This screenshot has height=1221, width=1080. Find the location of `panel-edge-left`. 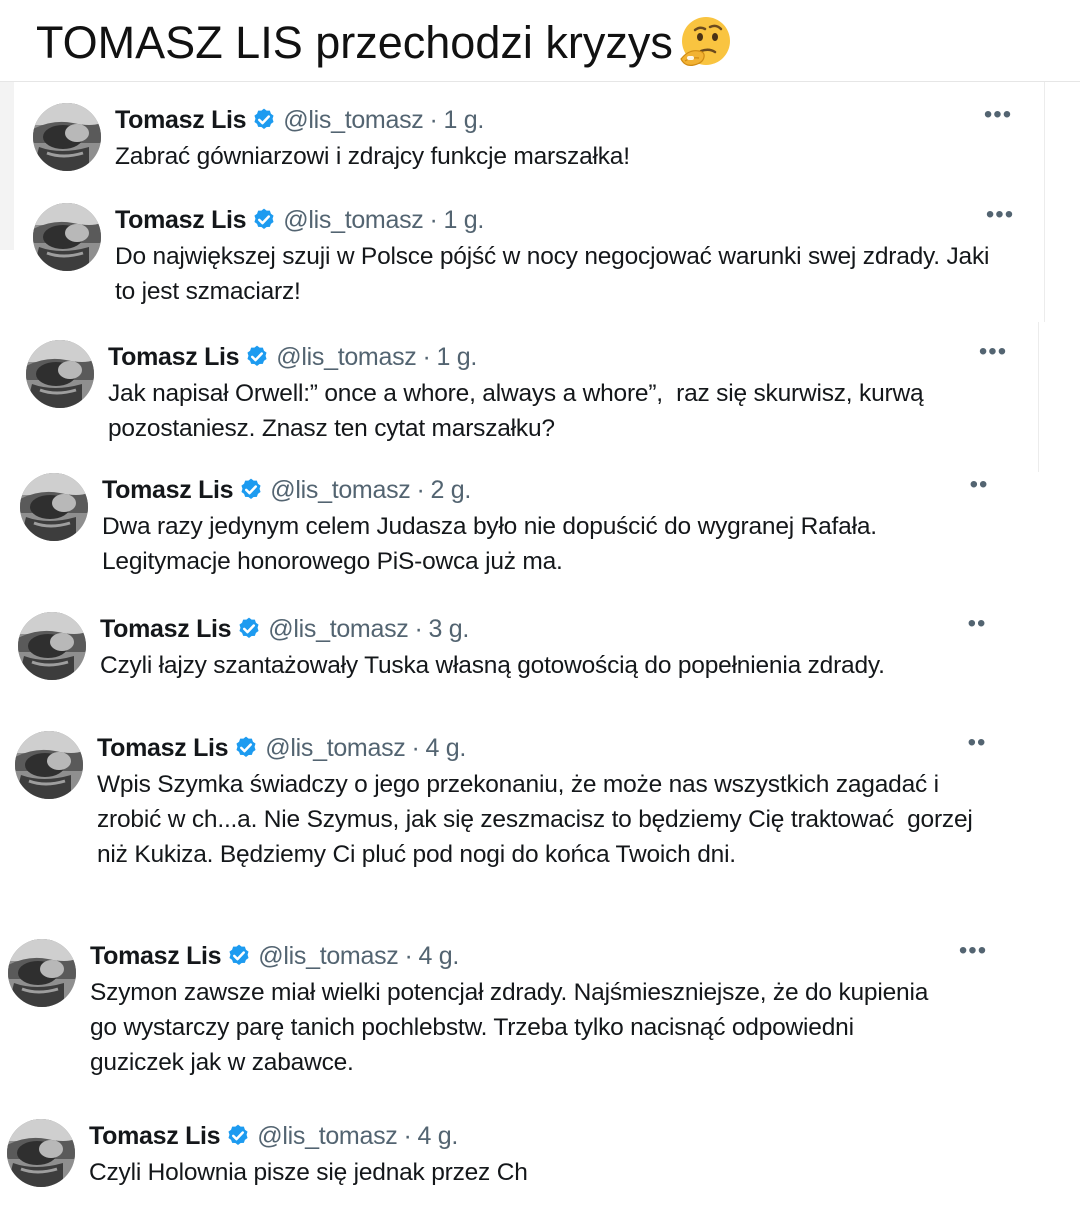

panel-edge-left is located at coordinates (7, 166).